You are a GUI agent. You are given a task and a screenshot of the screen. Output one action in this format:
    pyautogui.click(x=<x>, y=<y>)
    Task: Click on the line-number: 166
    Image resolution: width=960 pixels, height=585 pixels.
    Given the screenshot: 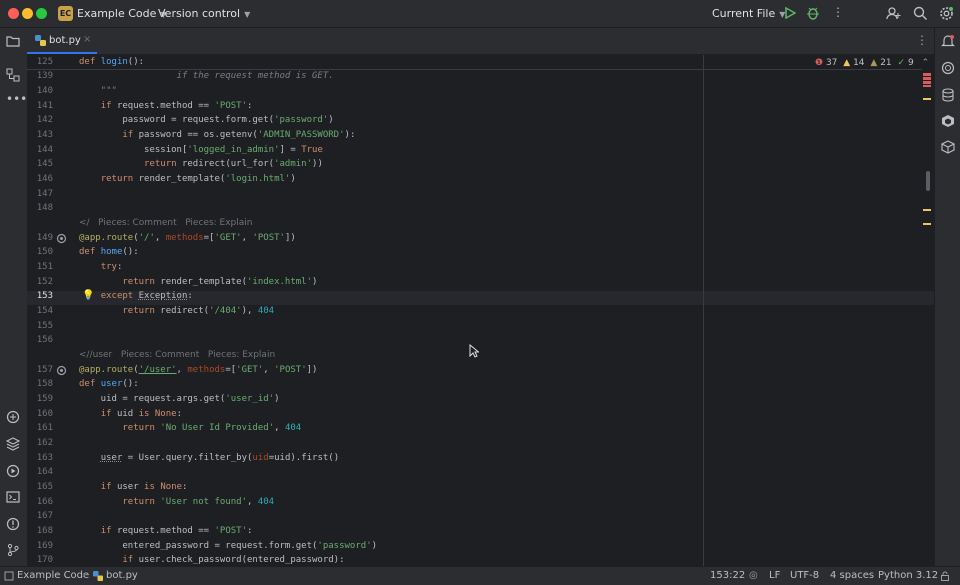 What is the action you would take?
    pyautogui.click(x=44, y=502)
    